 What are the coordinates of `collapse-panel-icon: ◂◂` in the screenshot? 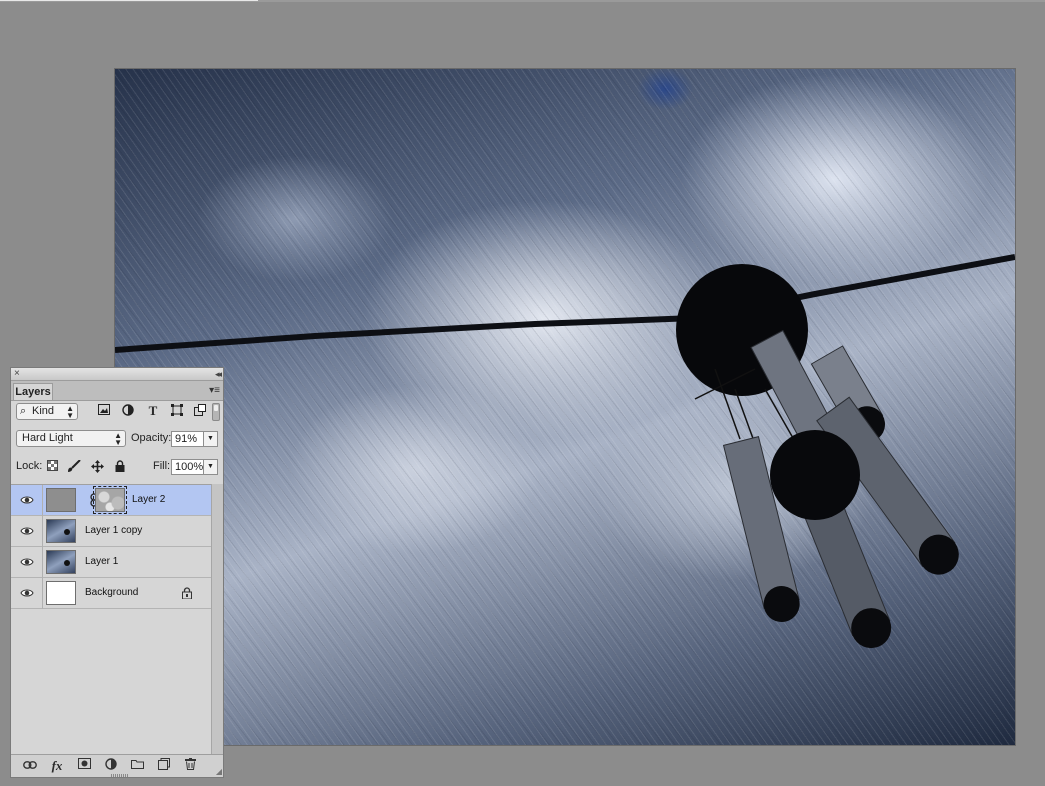 It's located at (218, 374).